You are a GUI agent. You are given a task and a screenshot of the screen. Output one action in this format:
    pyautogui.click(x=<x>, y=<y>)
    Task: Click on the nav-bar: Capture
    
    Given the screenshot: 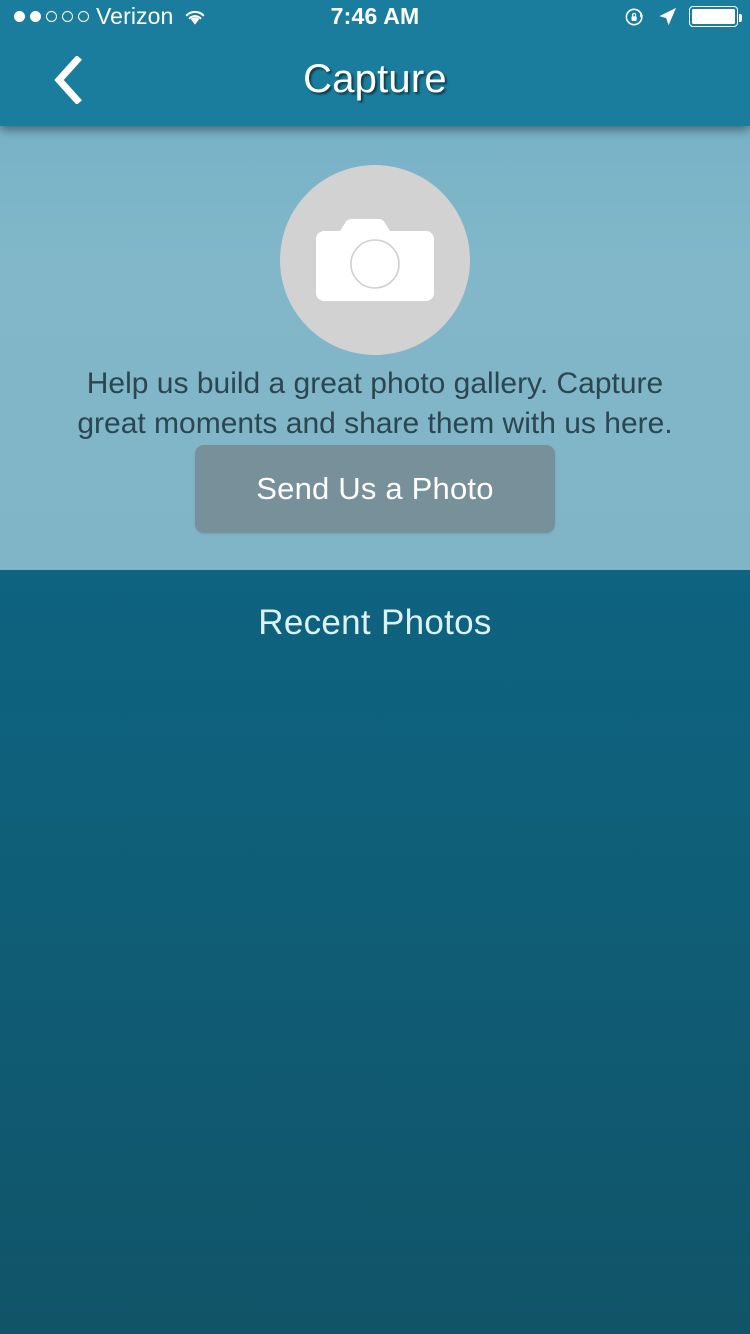 What is the action you would take?
    pyautogui.click(x=375, y=79)
    